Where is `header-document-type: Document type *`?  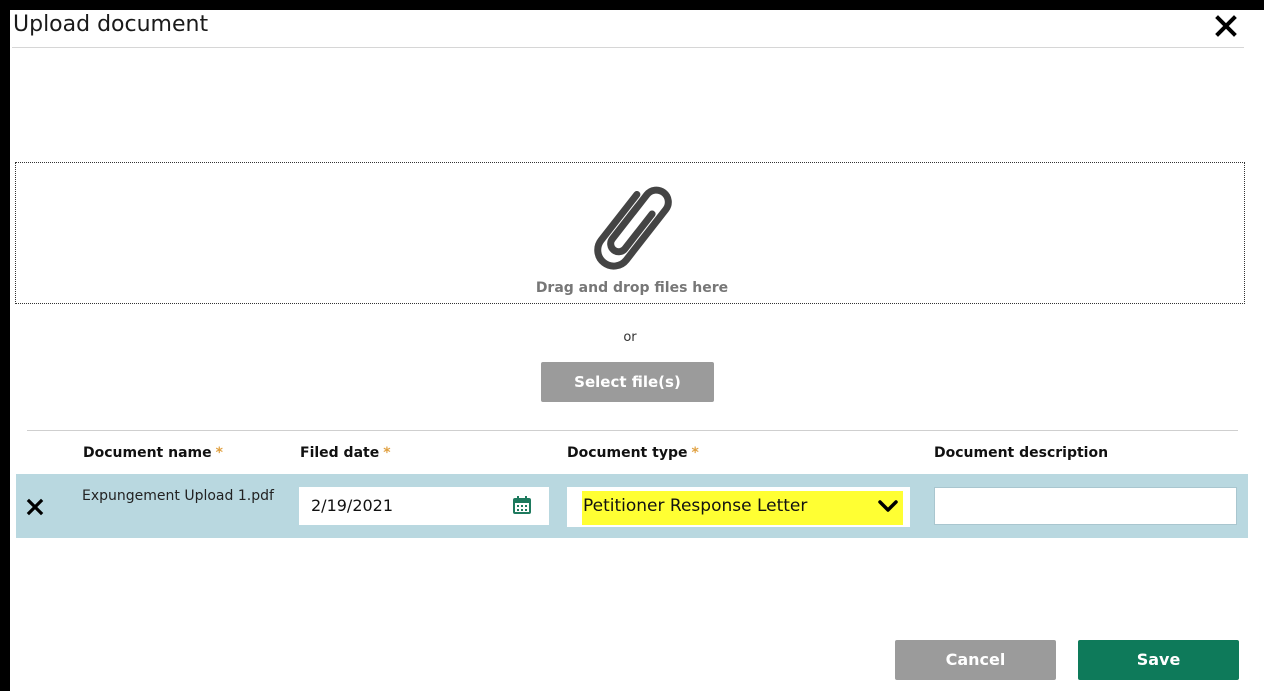 header-document-type: Document type * is located at coordinates (633, 453).